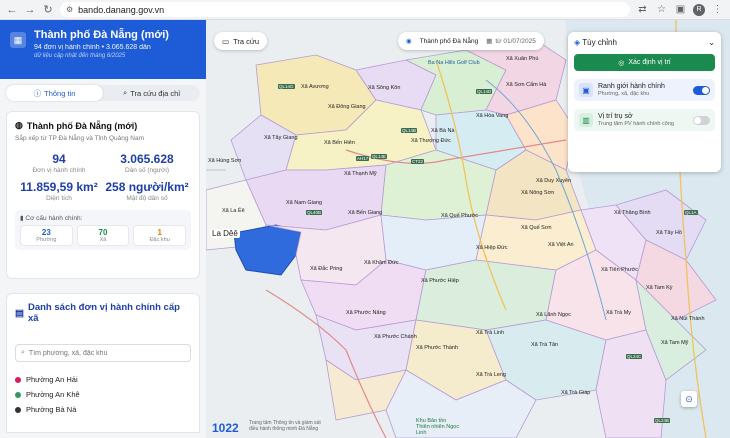  I want to click on stat-value: 3.065.628, so click(147, 159).